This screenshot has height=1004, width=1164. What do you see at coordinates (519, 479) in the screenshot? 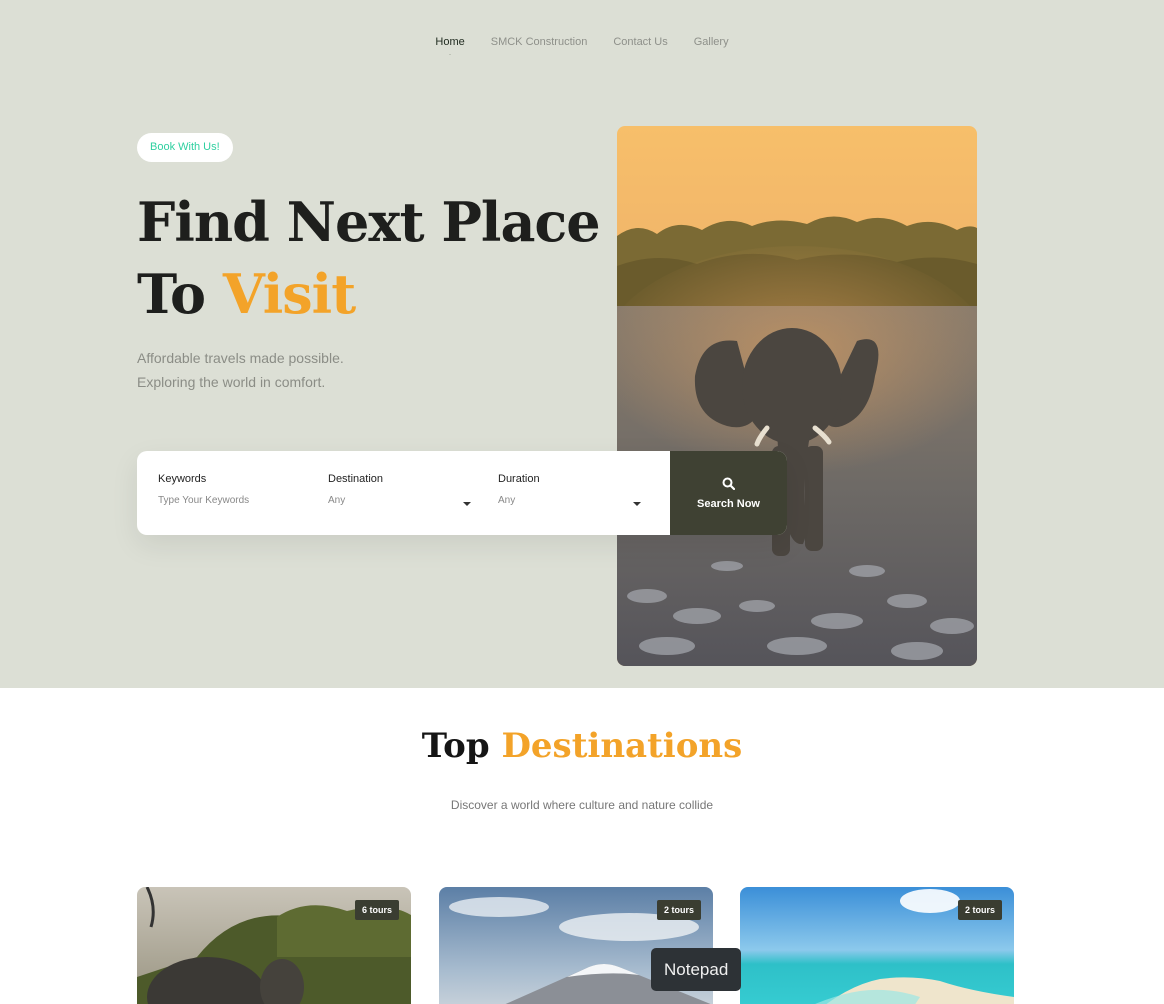
I see `duration-label: Duration` at bounding box center [519, 479].